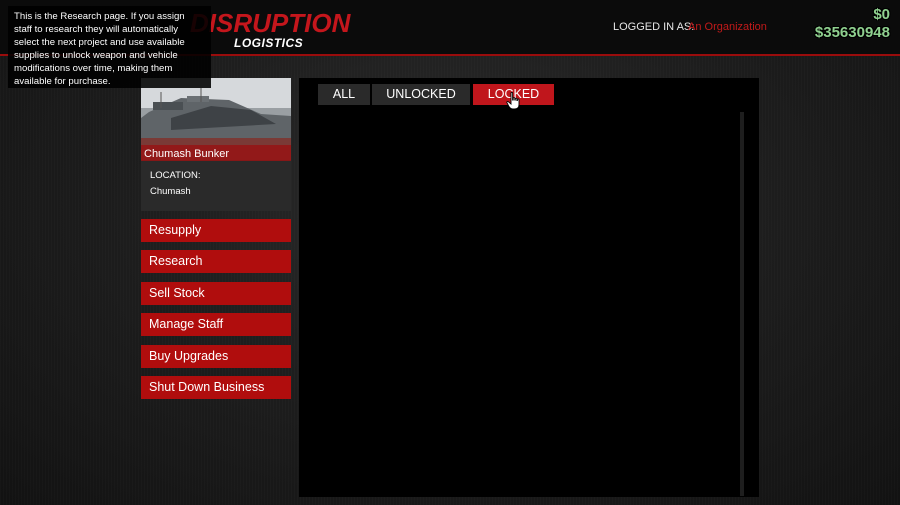 The image size is (900, 505). I want to click on sell-stock-button: Sell Stock, so click(216, 293).